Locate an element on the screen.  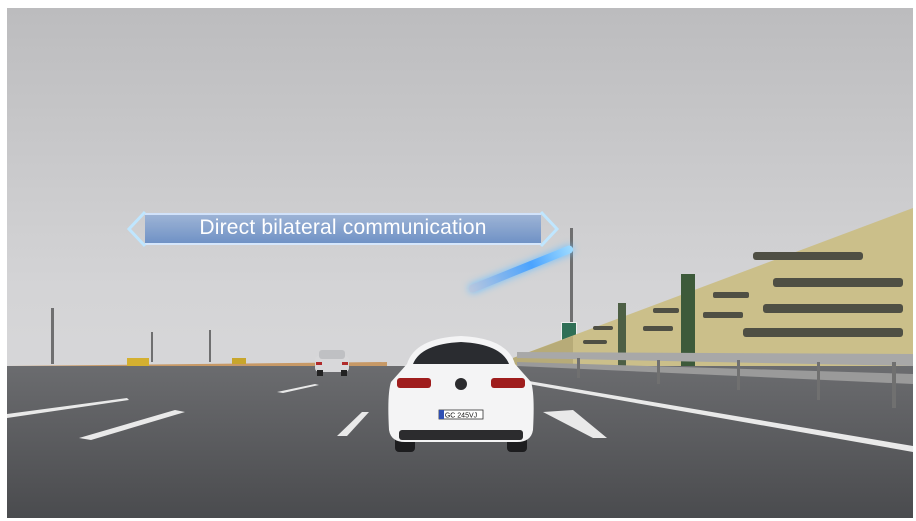
license-plate-text: GC 245VJ is located at coordinates (461, 416).